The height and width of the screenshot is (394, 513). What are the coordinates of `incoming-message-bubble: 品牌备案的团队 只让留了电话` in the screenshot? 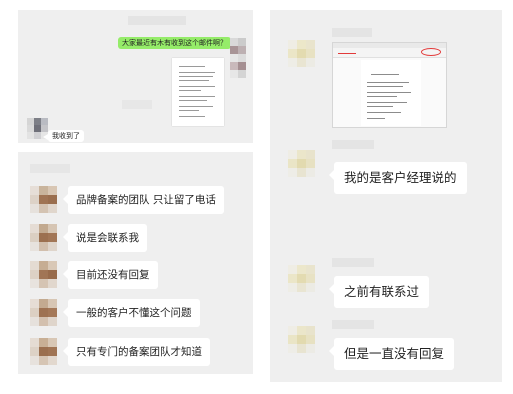 It's located at (143, 200).